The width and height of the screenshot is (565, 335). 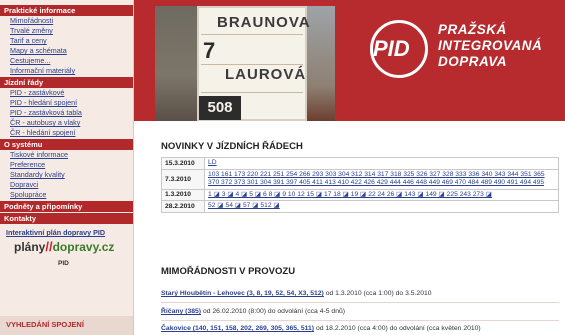 I want to click on sidebar-link-carriers: Dopravci, so click(x=66, y=185).